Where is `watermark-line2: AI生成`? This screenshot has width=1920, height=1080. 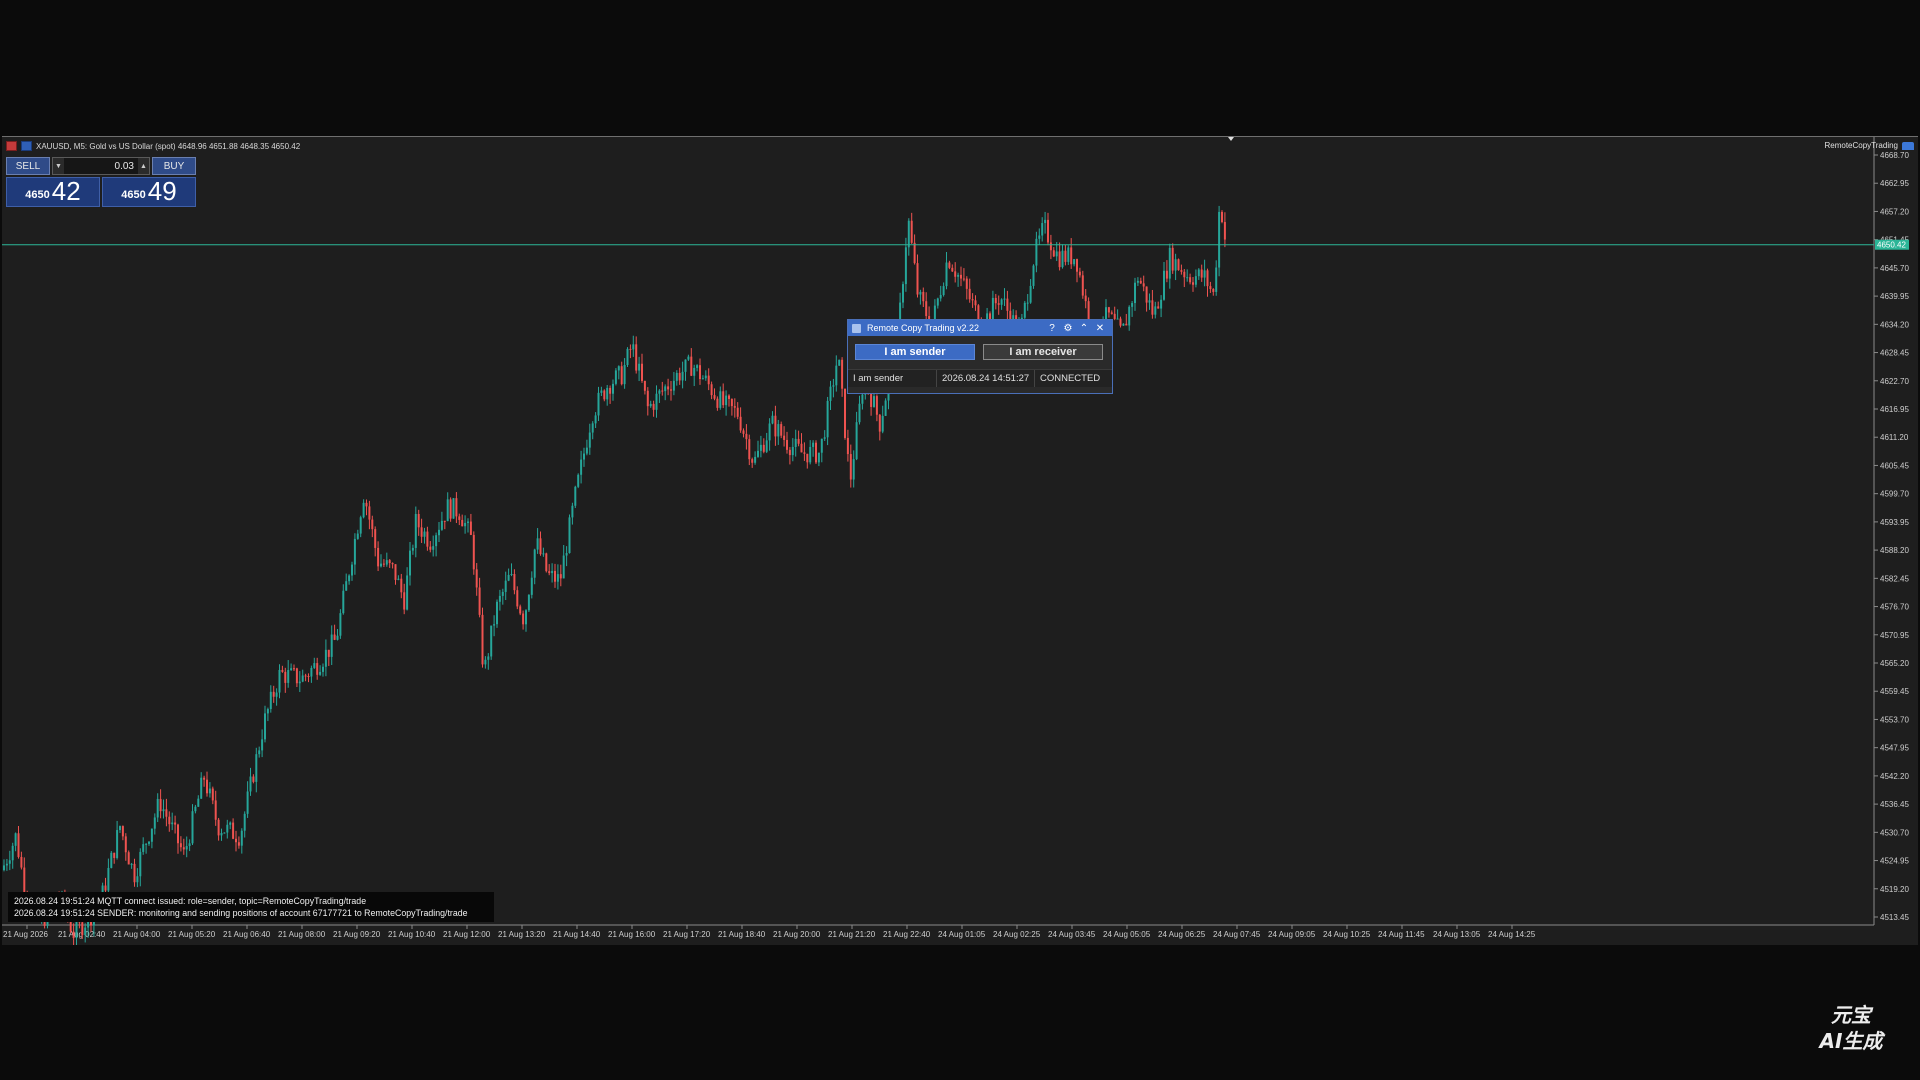 watermark-line2: AI生成 is located at coordinates (1852, 1040).